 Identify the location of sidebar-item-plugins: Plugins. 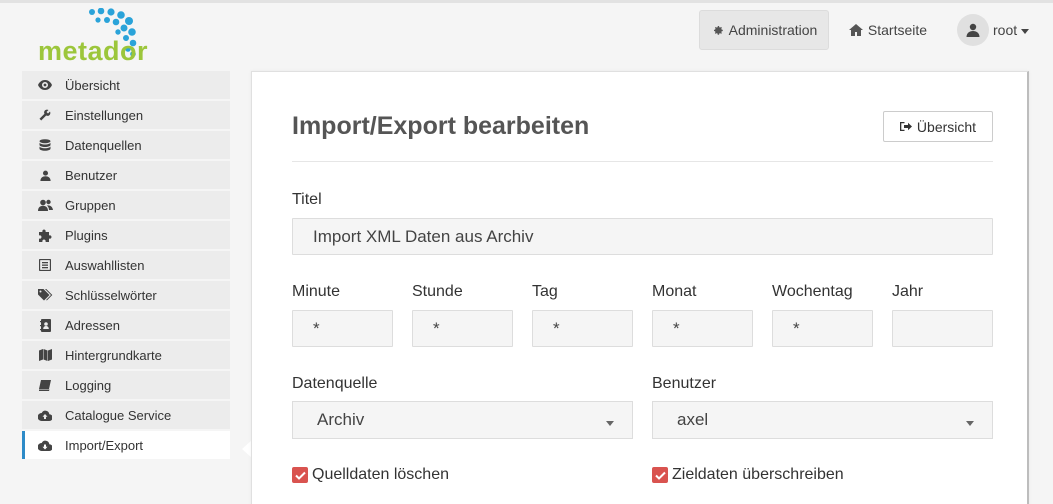
(126, 235).